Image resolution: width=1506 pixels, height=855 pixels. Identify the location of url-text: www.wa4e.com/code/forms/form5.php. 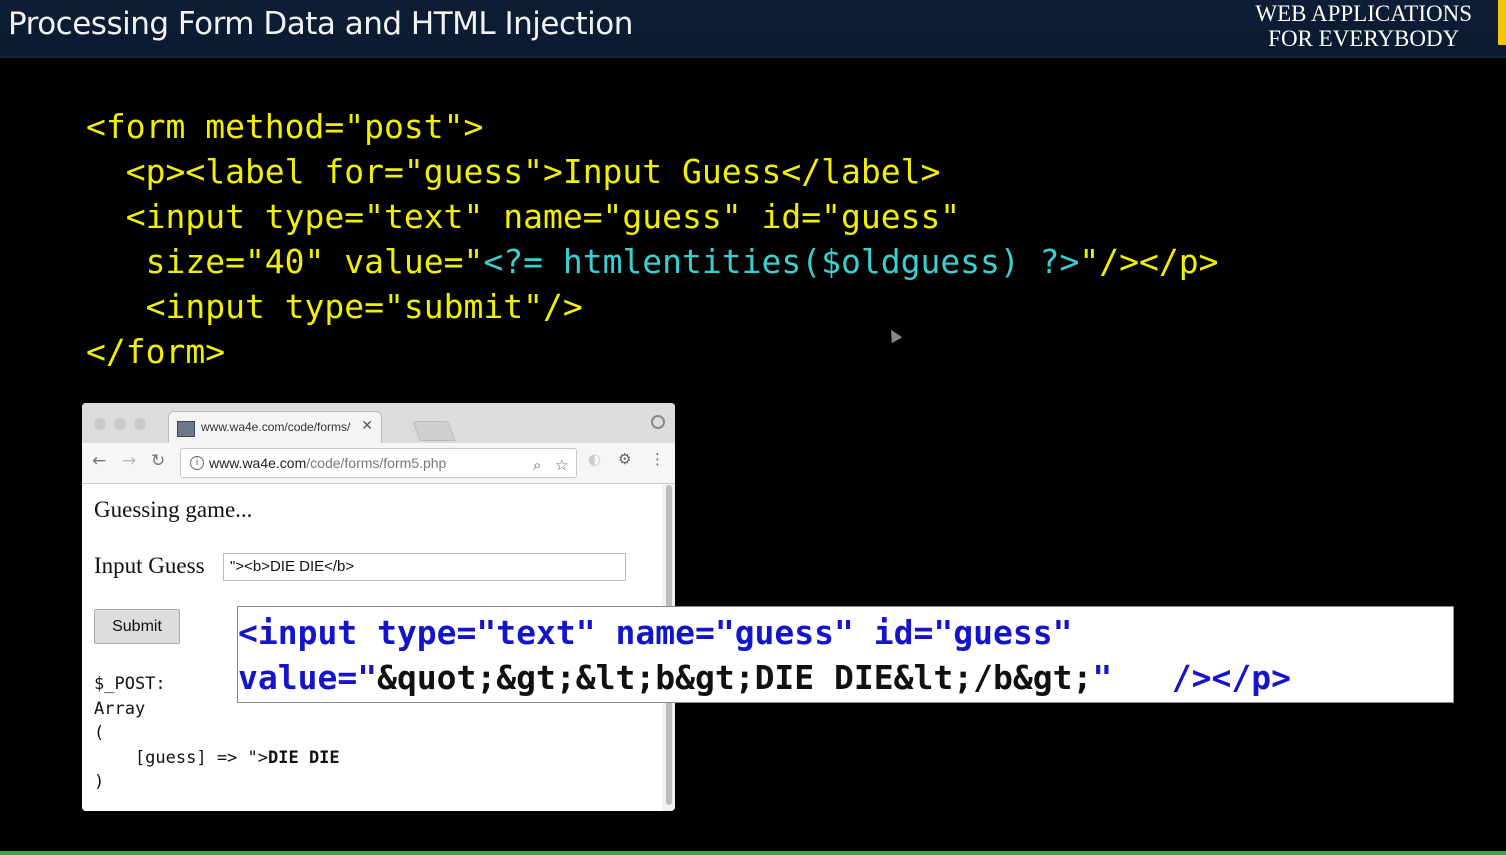
(327, 463).